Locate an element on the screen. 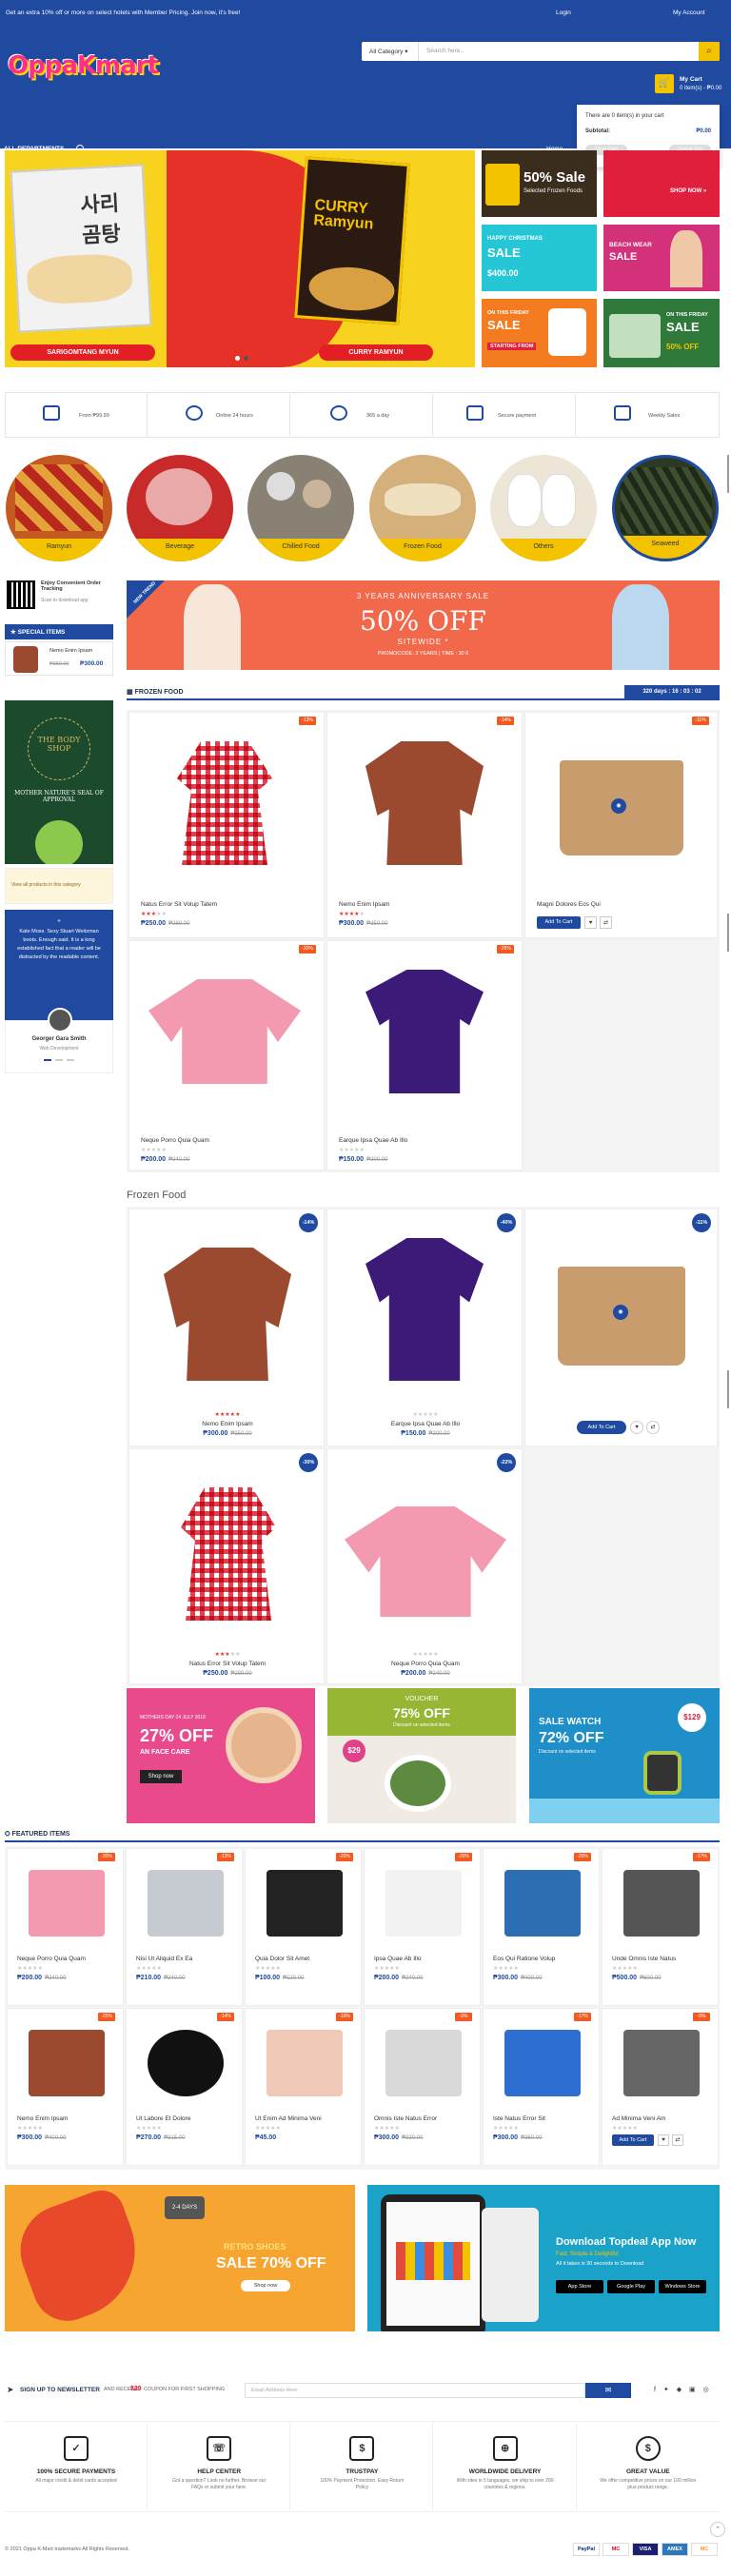 This screenshot has width=731, height=2576. app-store-badge: App Store is located at coordinates (579, 2286).